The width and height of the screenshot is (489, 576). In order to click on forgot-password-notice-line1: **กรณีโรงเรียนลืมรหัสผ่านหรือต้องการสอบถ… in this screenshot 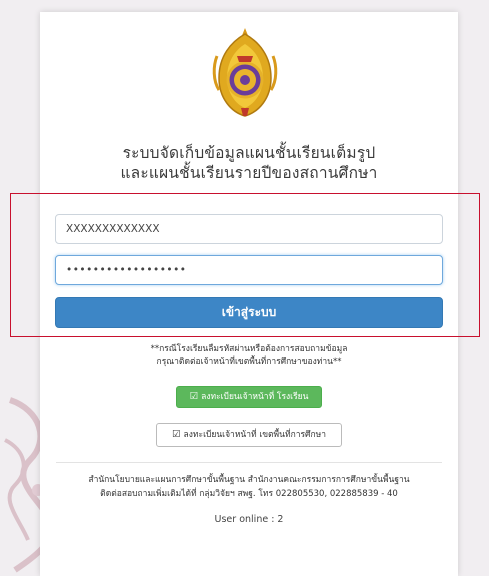, I will do `click(249, 349)`.